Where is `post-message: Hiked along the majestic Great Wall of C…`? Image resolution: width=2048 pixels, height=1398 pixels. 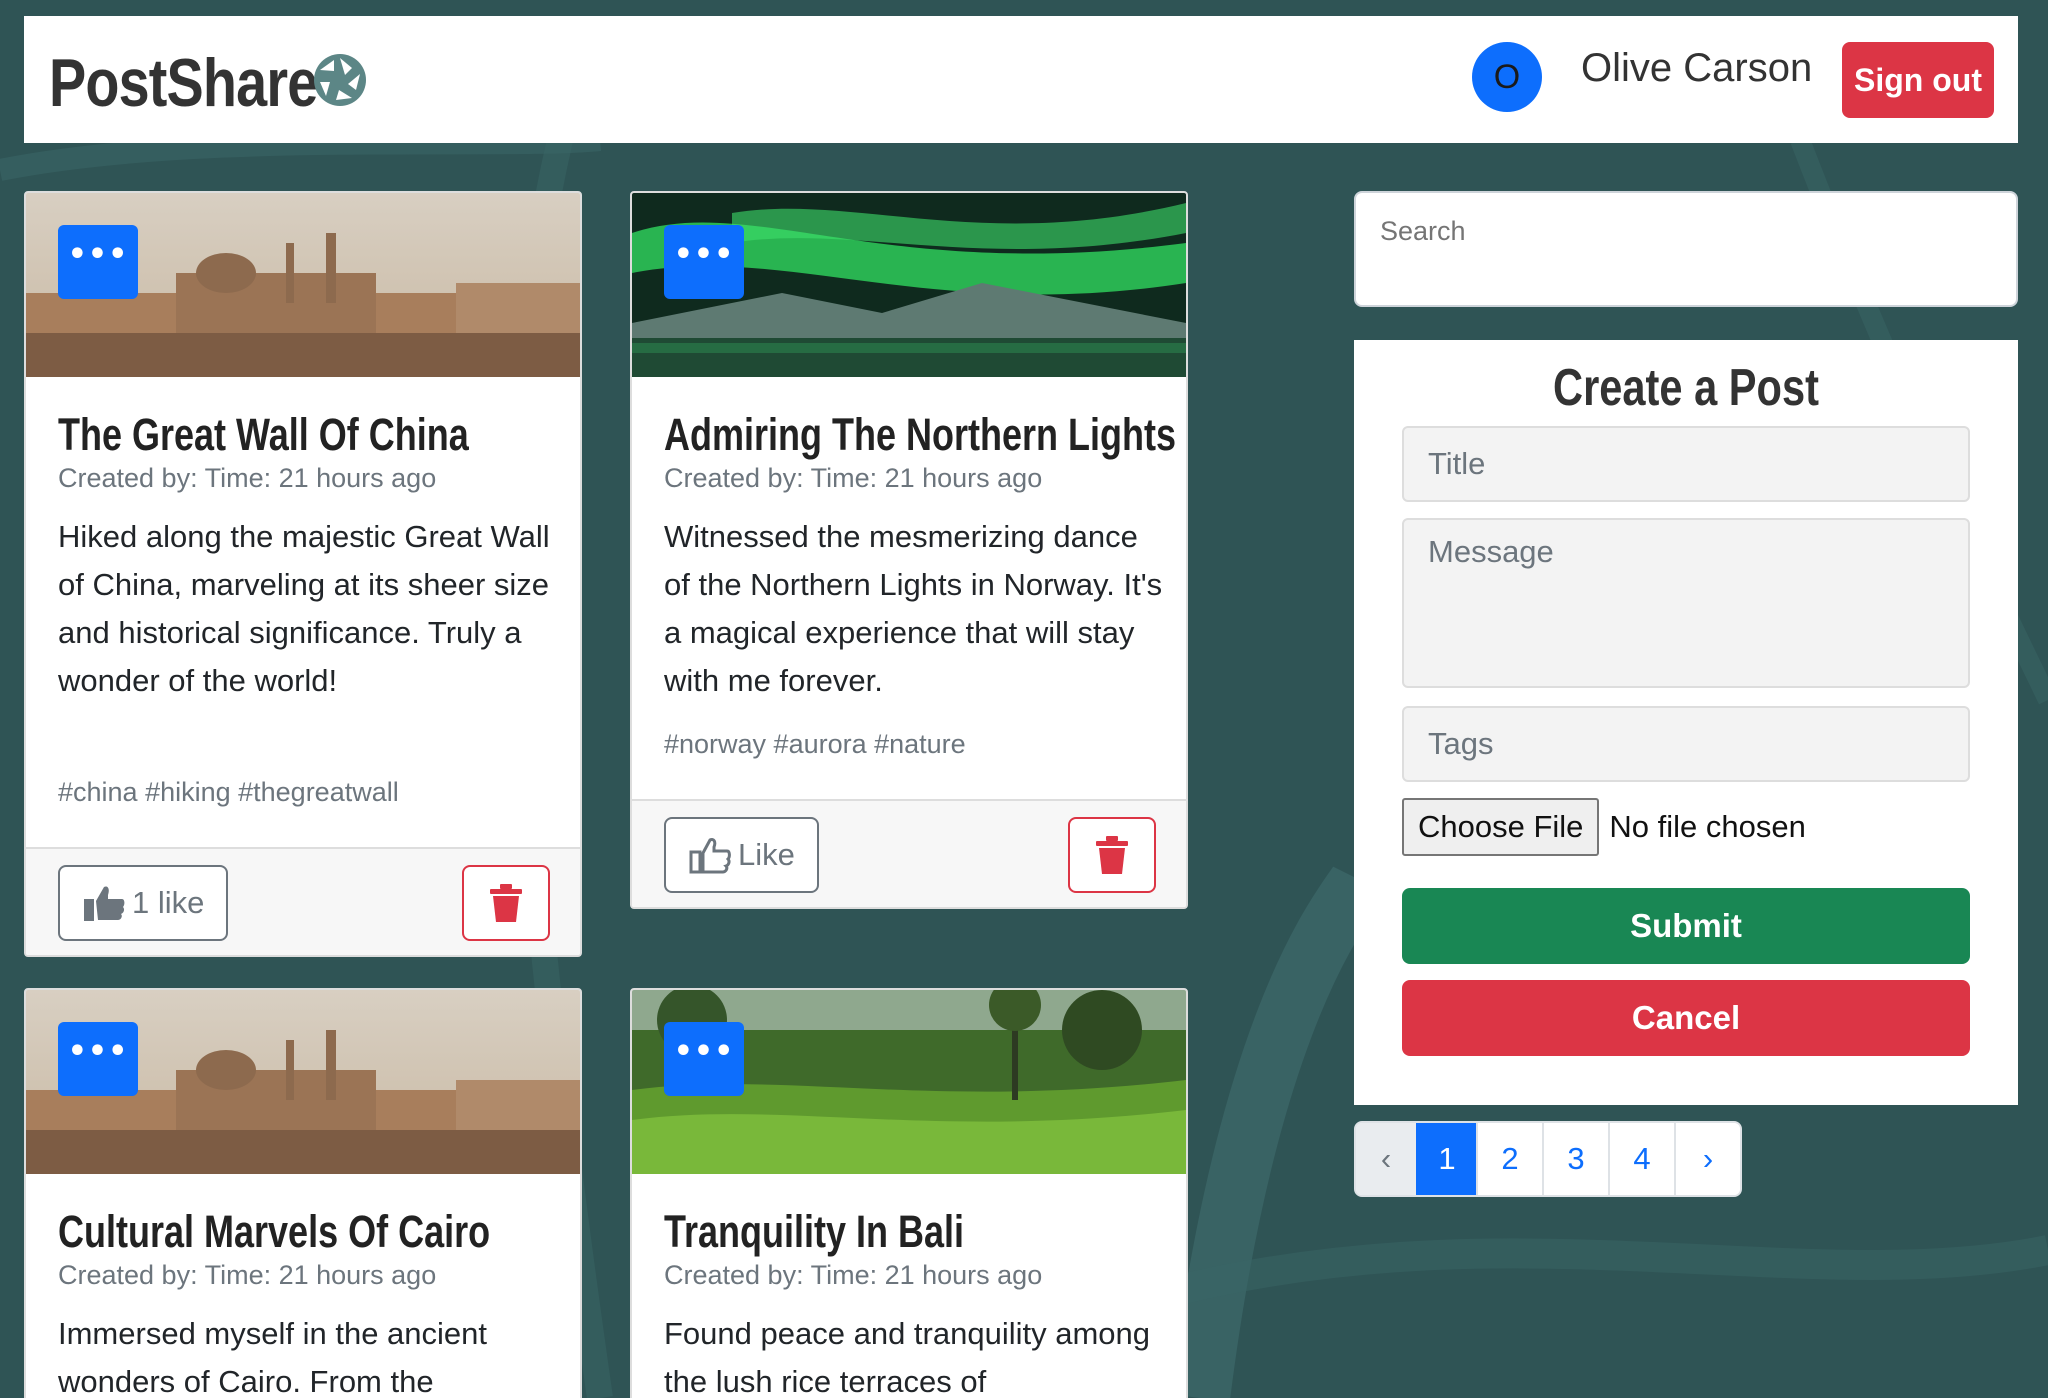 post-message: Hiked along the majestic Great Wall of C… is located at coordinates (304, 608).